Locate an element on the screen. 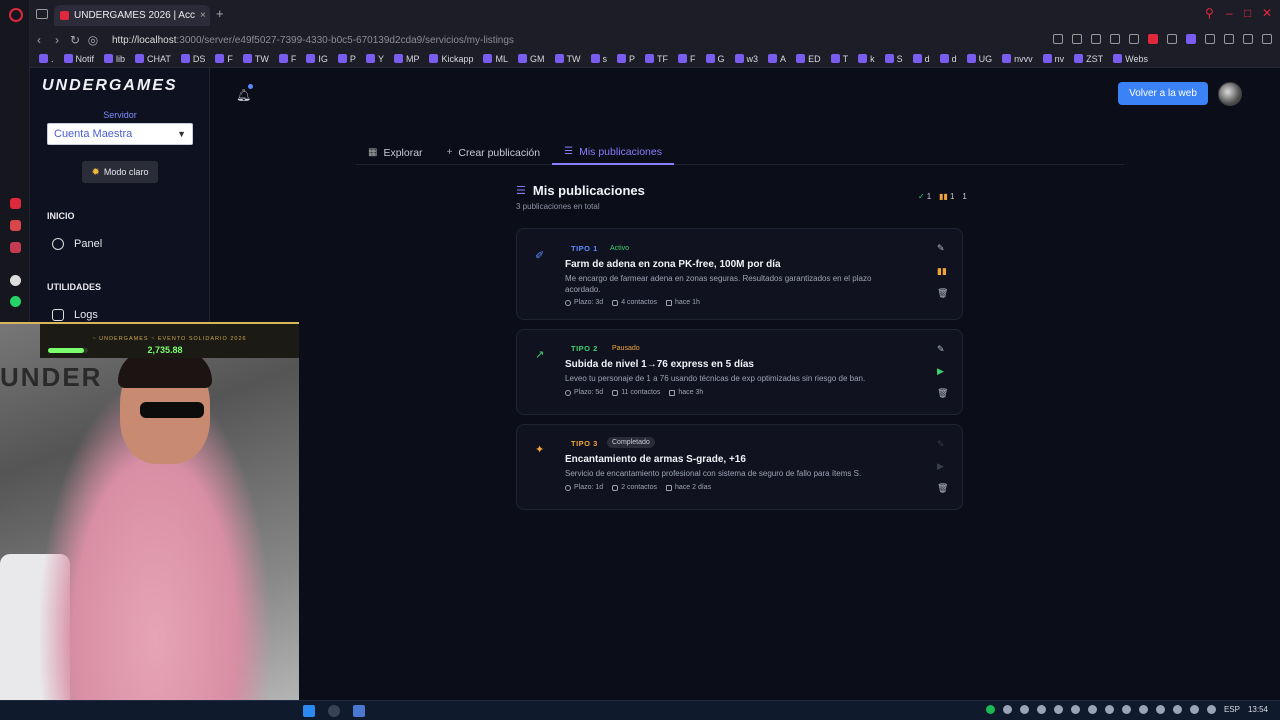 The width and height of the screenshot is (1280, 720). bookmark-item: IG is located at coordinates (317, 59).